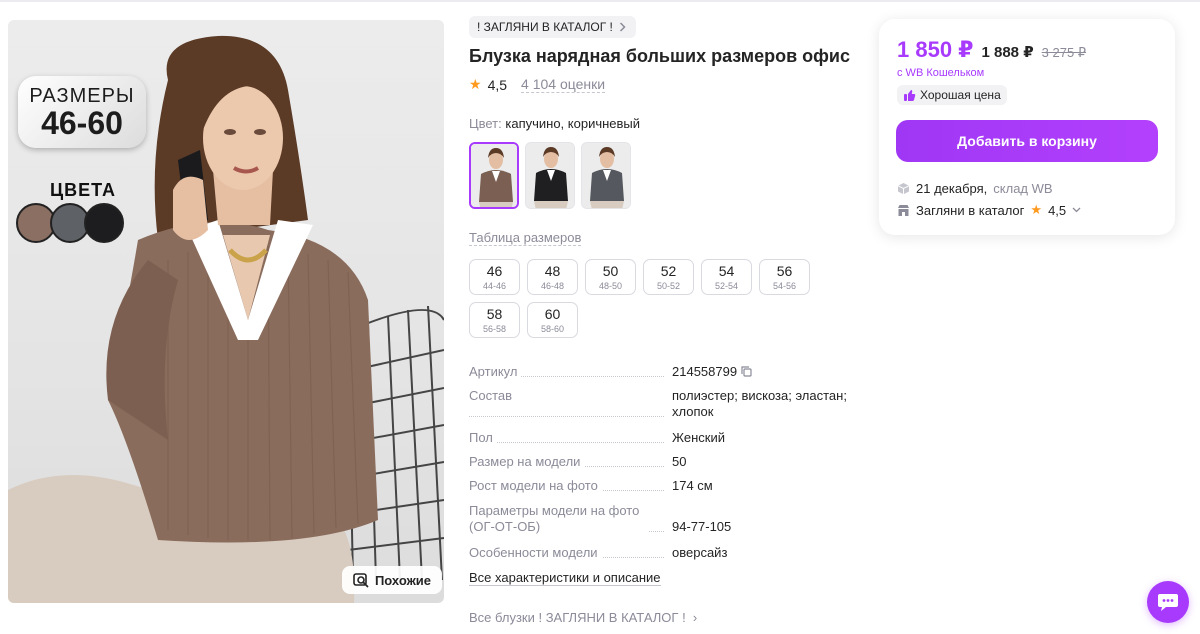 The image size is (1200, 634). I want to click on good-price-label: Хорошая цена, so click(960, 95).